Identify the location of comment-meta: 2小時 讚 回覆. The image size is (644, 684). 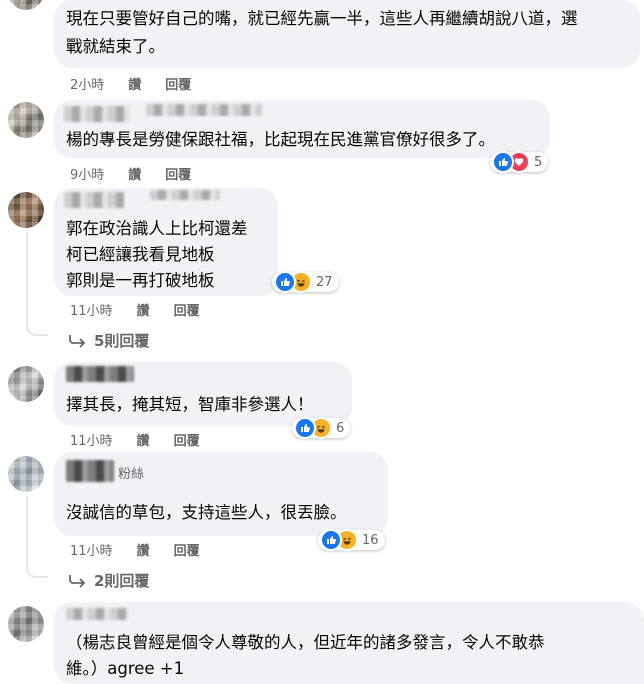
(142, 83).